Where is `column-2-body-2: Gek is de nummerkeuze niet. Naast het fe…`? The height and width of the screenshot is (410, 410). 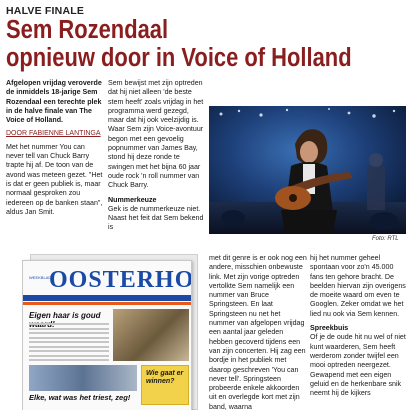
column-2-body-2: Gek is de nummerkeuze niet. Naast het fe… is located at coordinates (156, 218).